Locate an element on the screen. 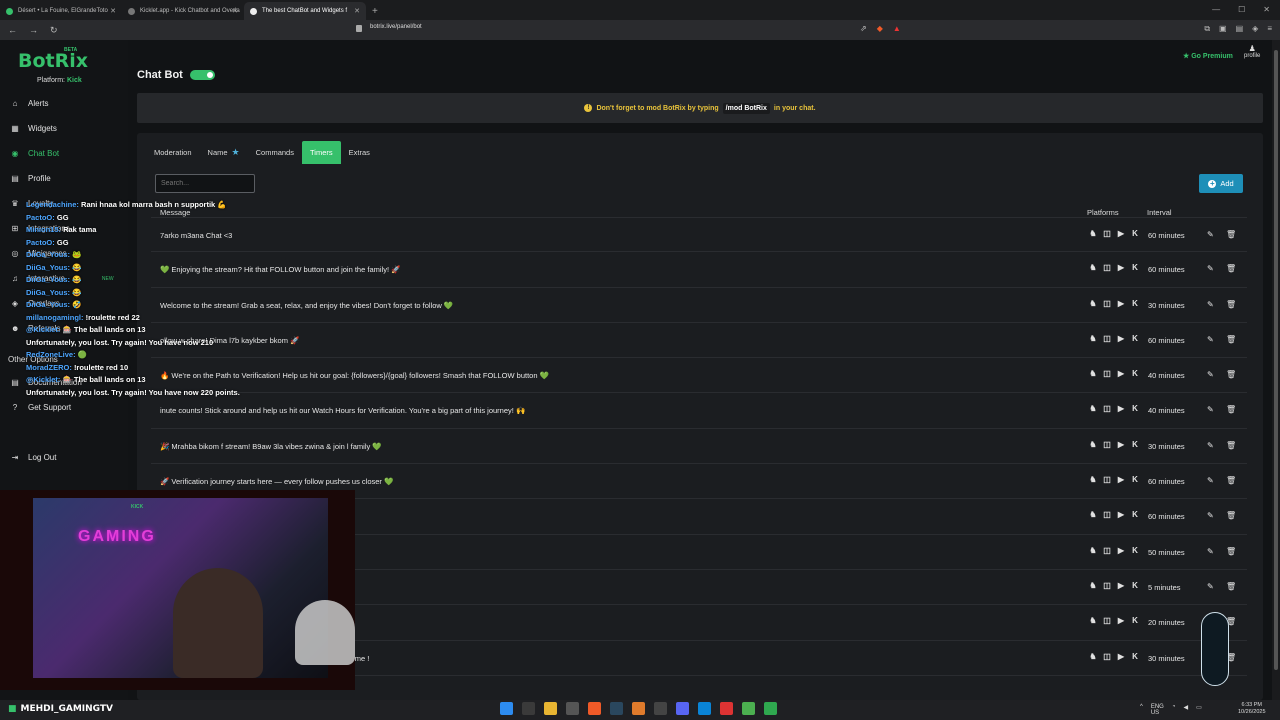  brave-icon is located at coordinates (594, 708).